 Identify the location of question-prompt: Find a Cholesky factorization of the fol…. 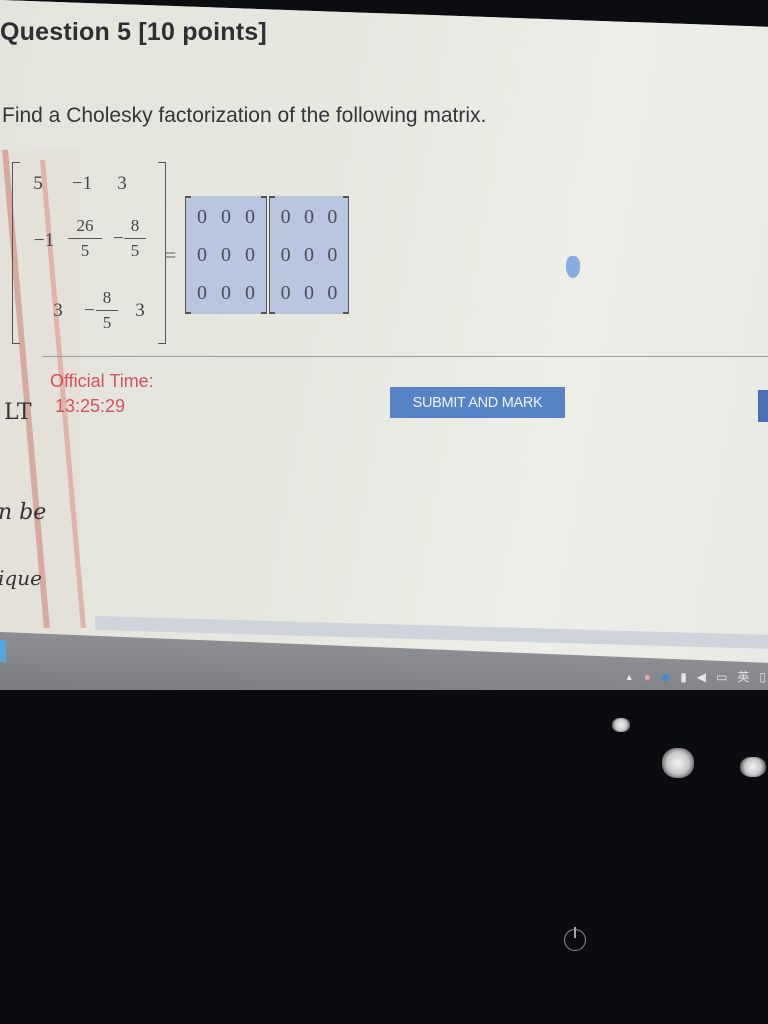
(244, 115).